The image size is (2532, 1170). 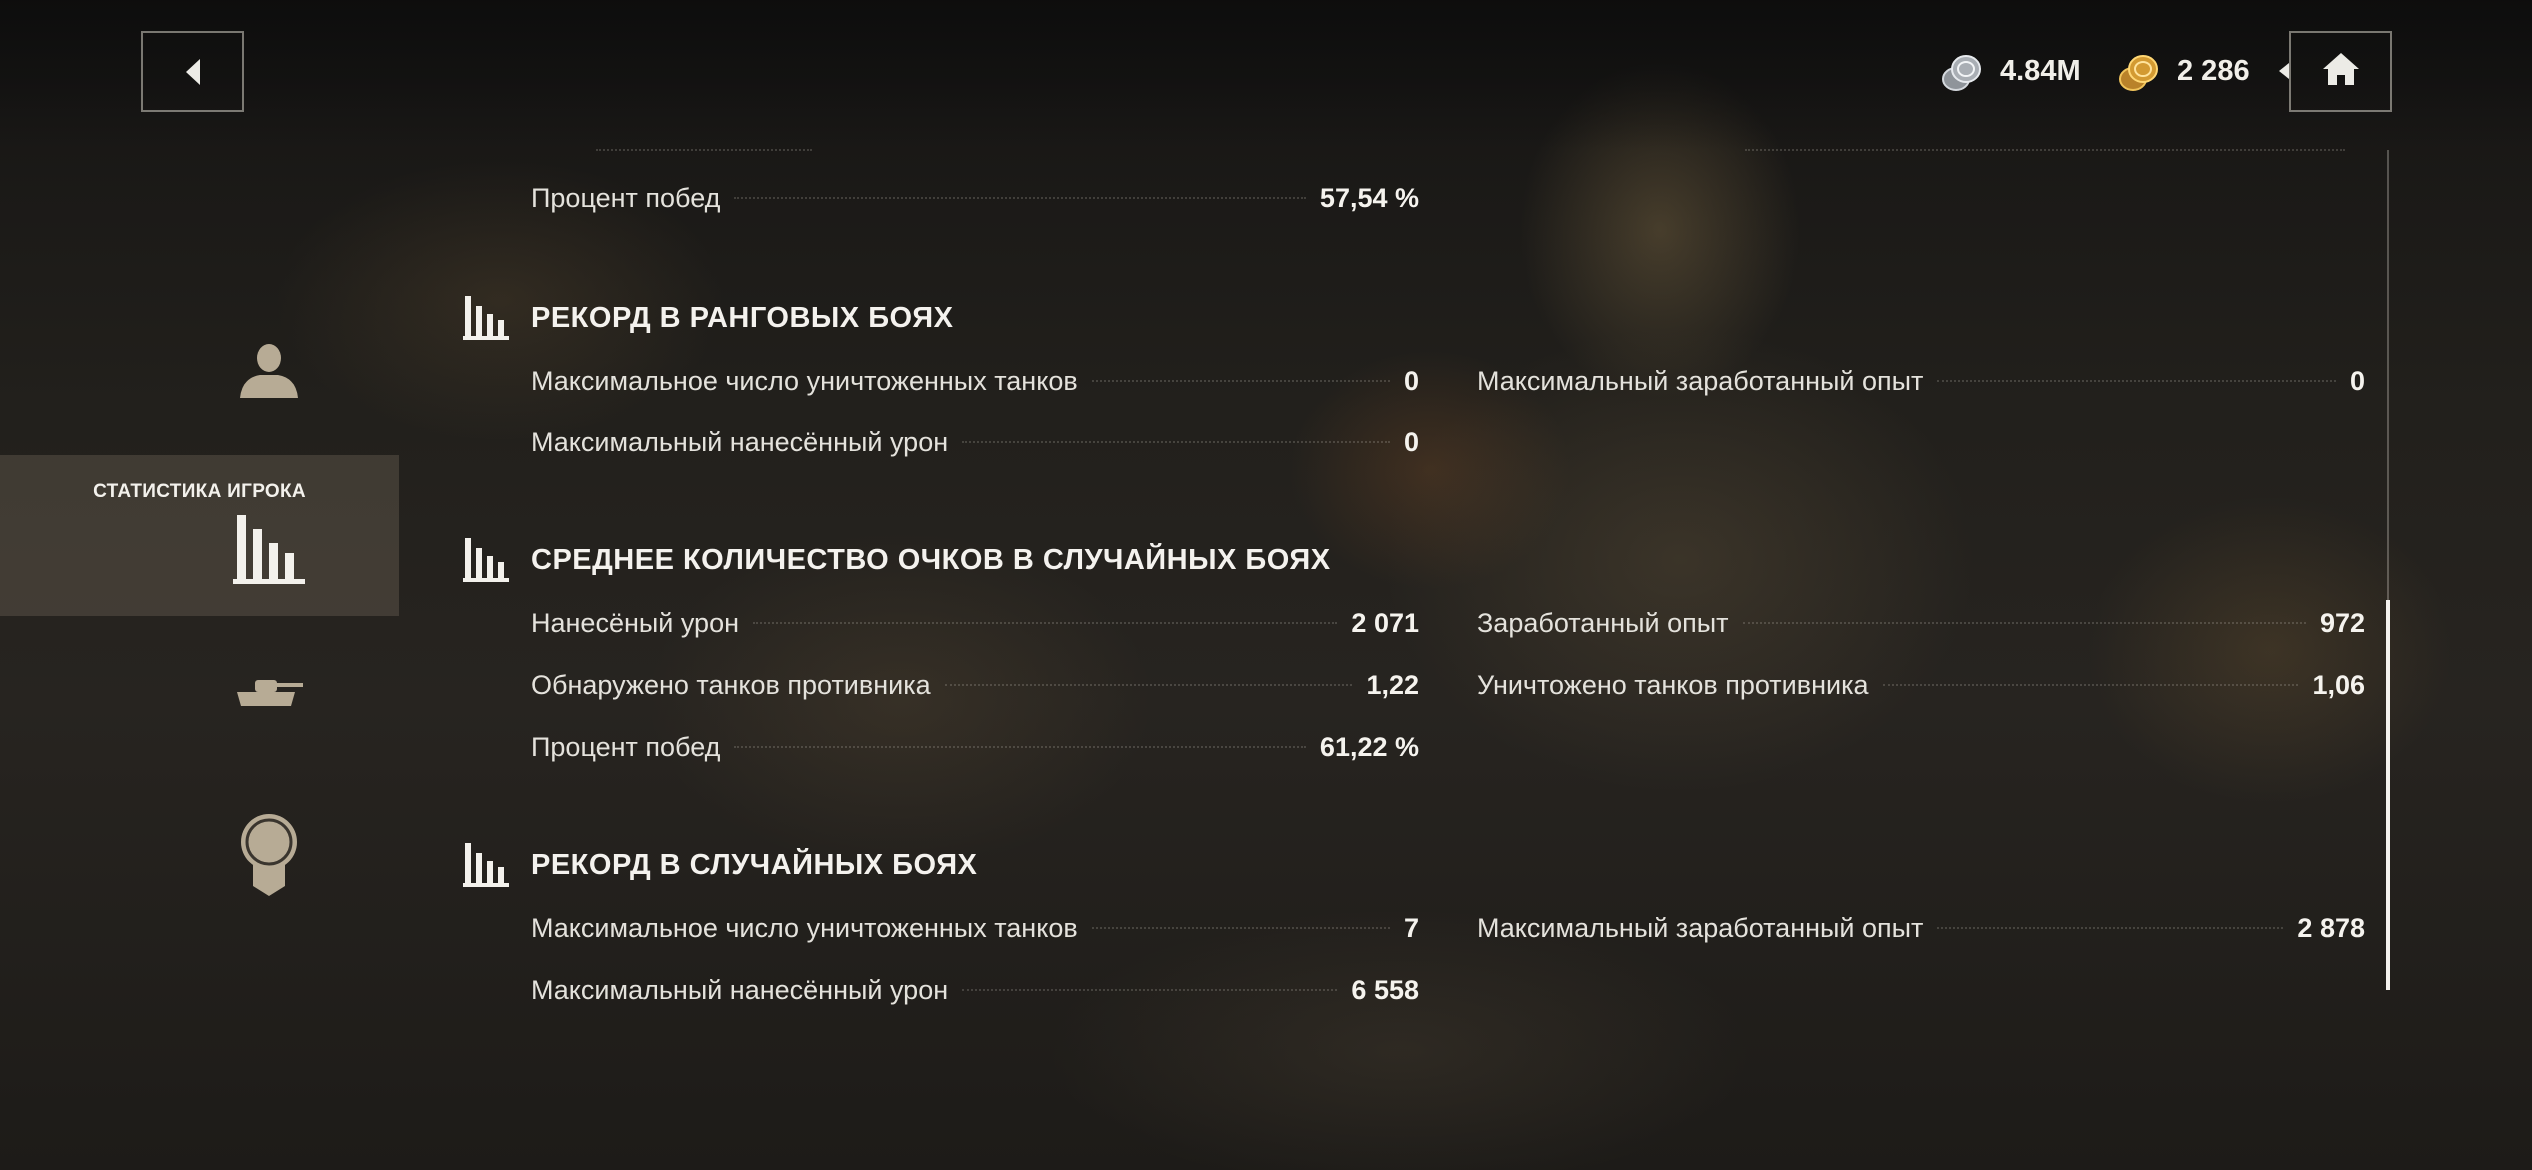 What do you see at coordinates (2040, 70) in the screenshot?
I see `silver-amount: 4.84M` at bounding box center [2040, 70].